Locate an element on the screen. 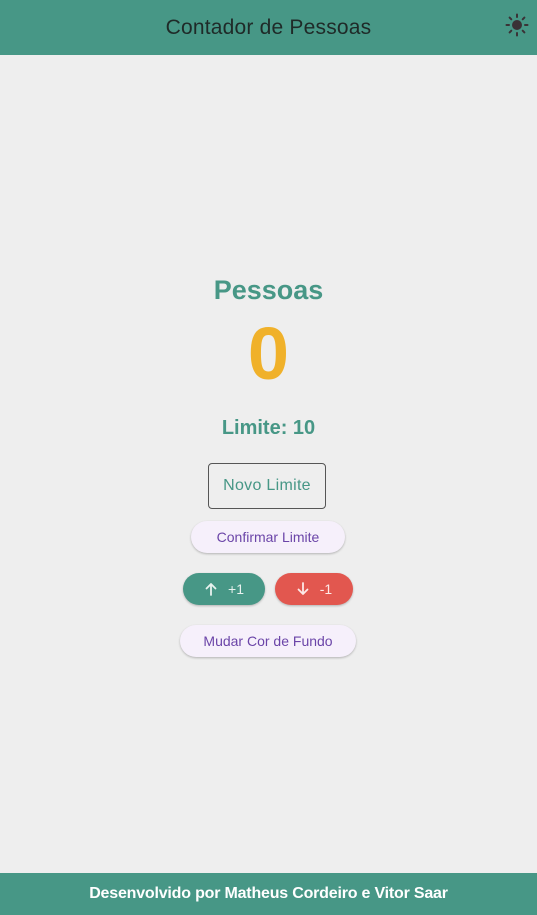 The width and height of the screenshot is (537, 915). new-limit-input is located at coordinates (267, 486).